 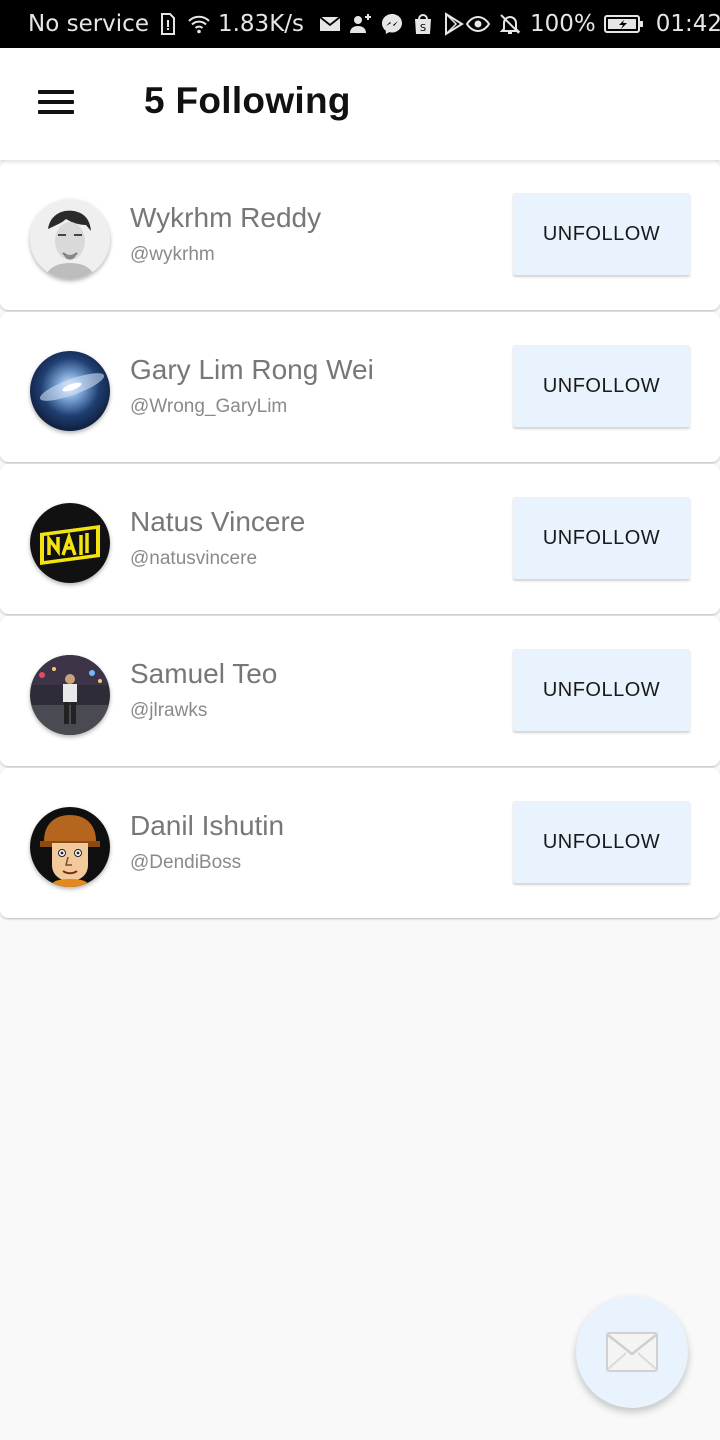 What do you see at coordinates (360, 104) in the screenshot?
I see `app-bar: 5 Following` at bounding box center [360, 104].